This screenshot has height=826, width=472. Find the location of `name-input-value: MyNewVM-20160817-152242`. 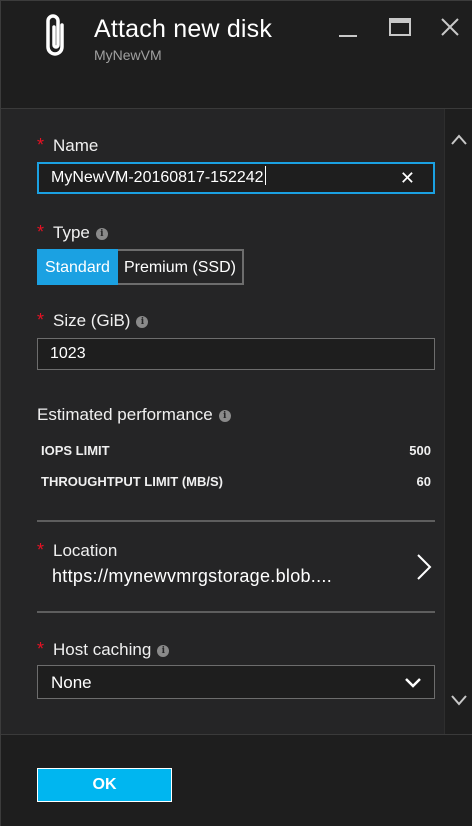

name-input-value: MyNewVM-20160817-152242 is located at coordinates (157, 177).